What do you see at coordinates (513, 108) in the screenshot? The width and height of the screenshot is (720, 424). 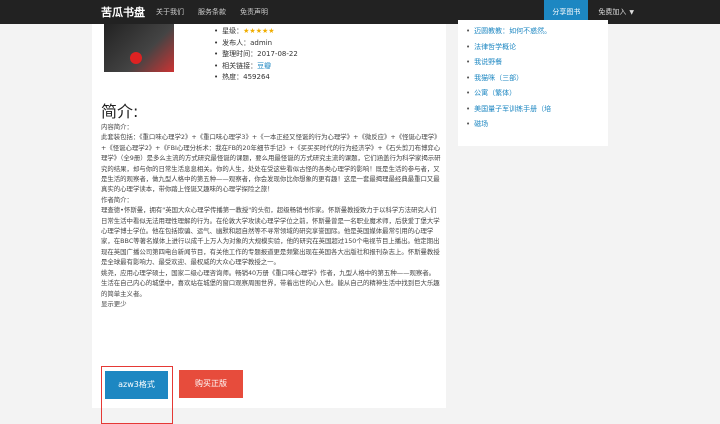 I see `list-item-label: 美国量子军训练手册（培` at bounding box center [513, 108].